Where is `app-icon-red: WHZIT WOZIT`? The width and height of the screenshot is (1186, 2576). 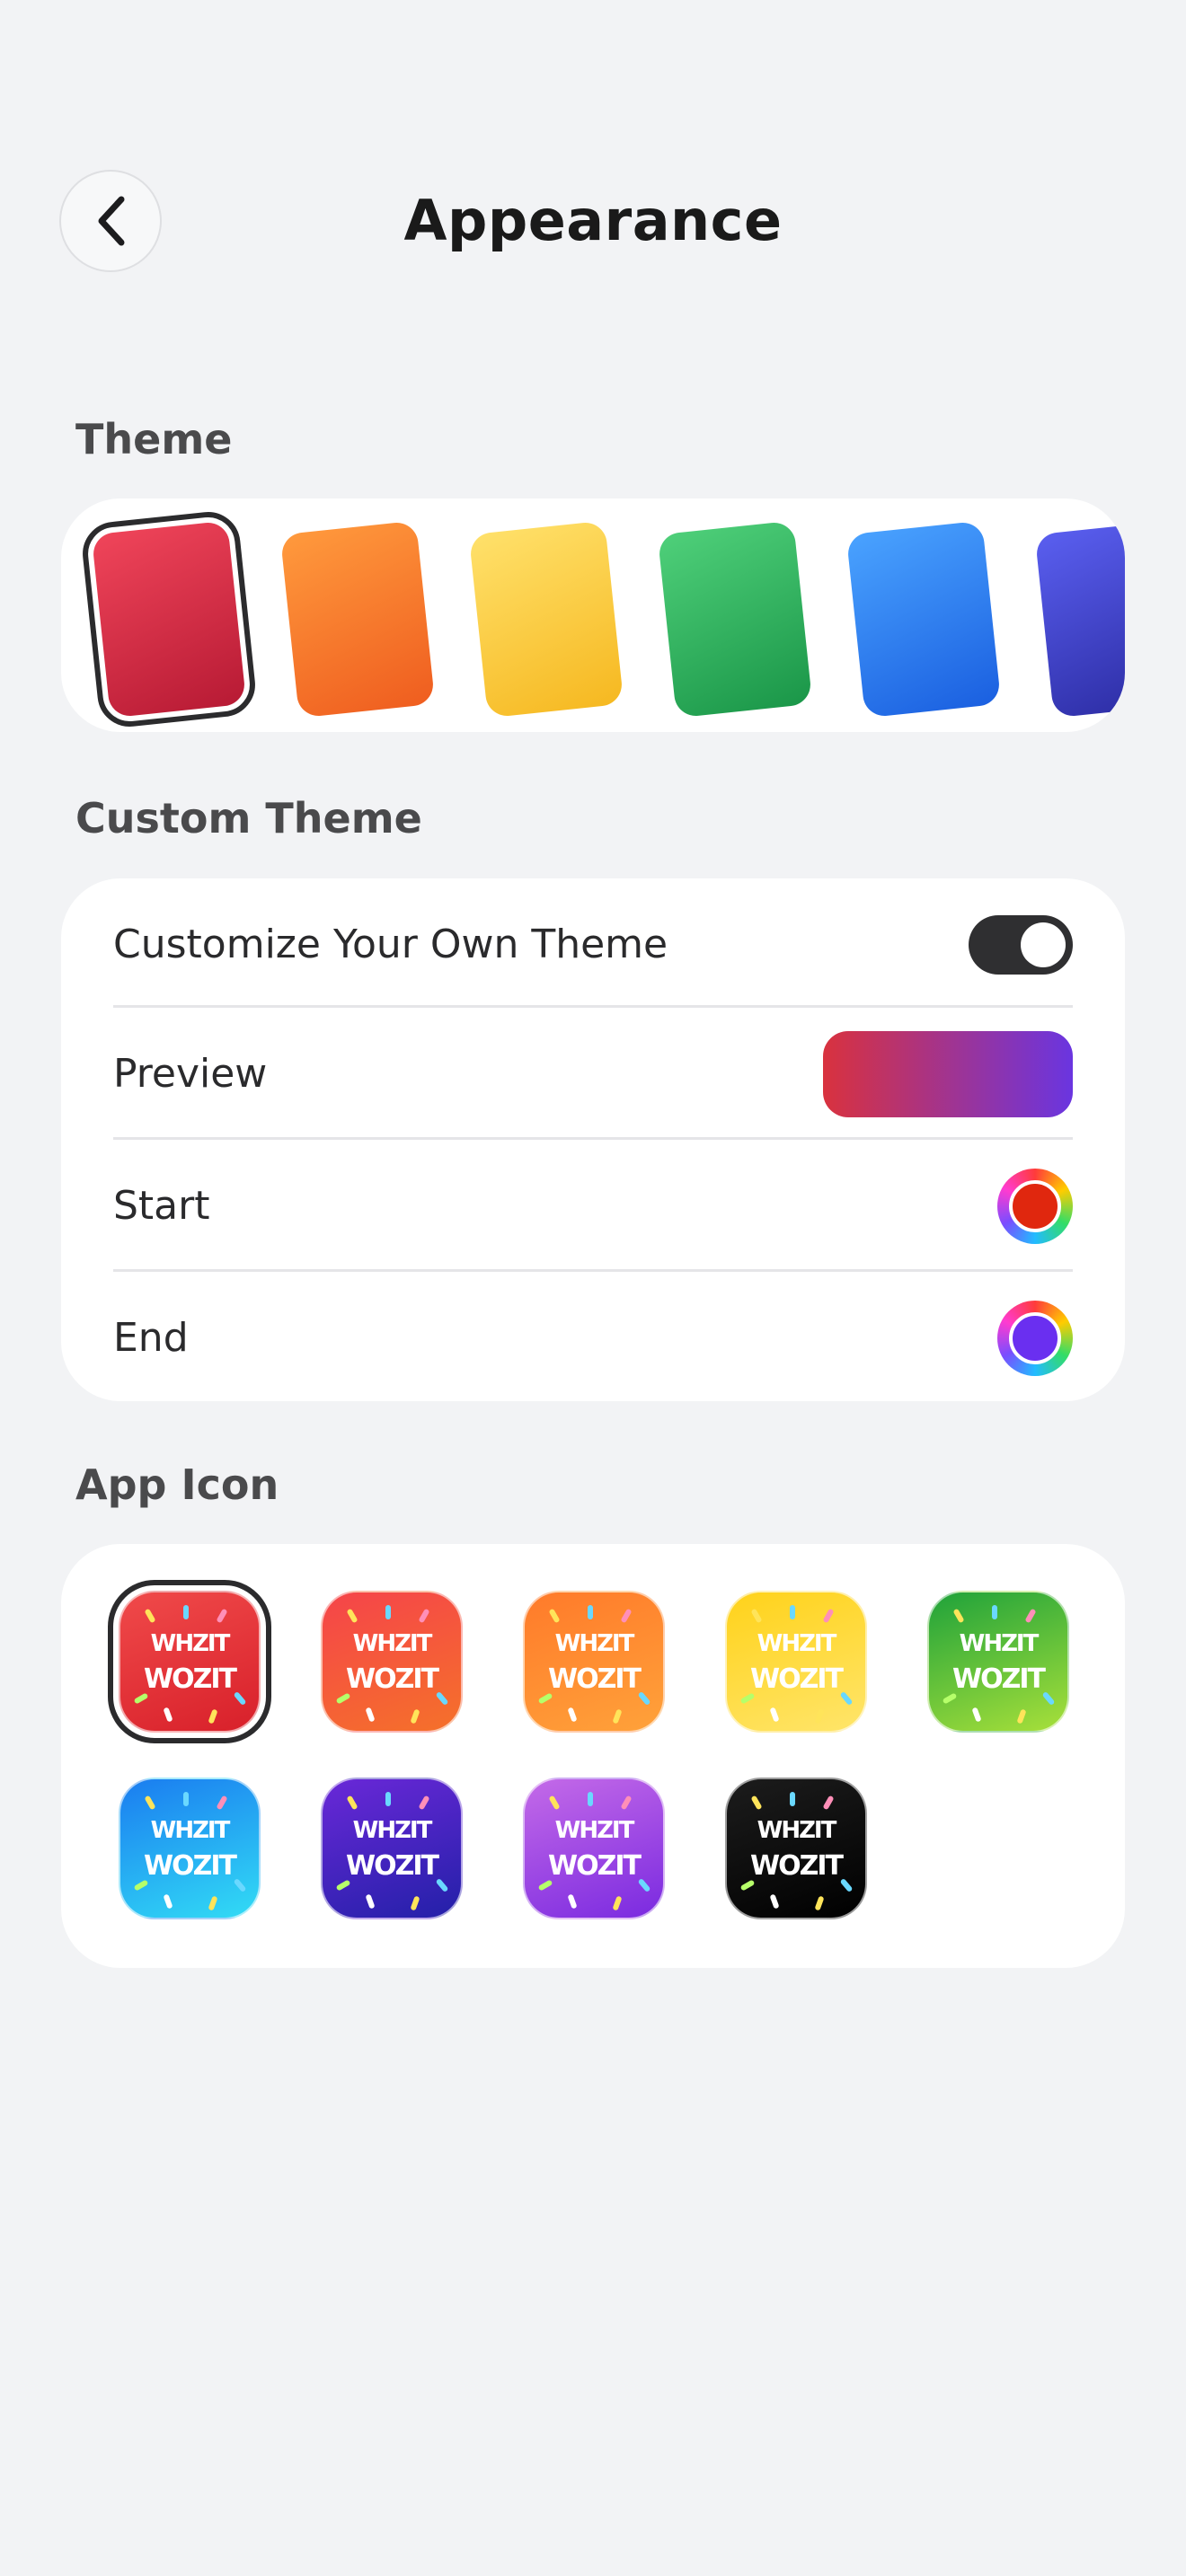
app-icon-red: WHZIT WOZIT is located at coordinates (189, 1661).